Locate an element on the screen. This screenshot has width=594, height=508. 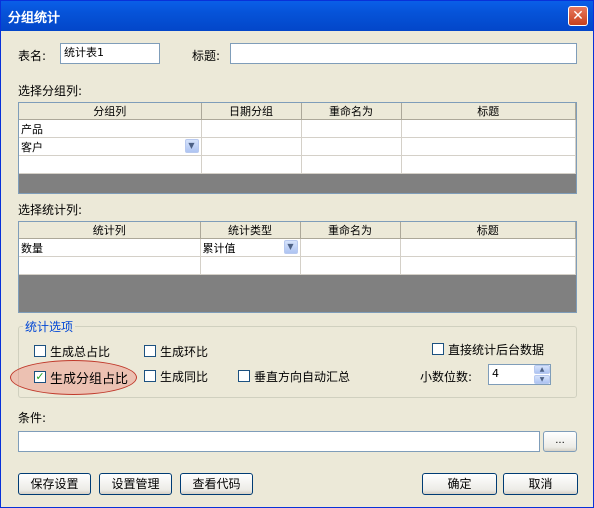
stat-grid-header: 统计列 统计类型 重命名为 标题 is located at coordinates (297, 230).